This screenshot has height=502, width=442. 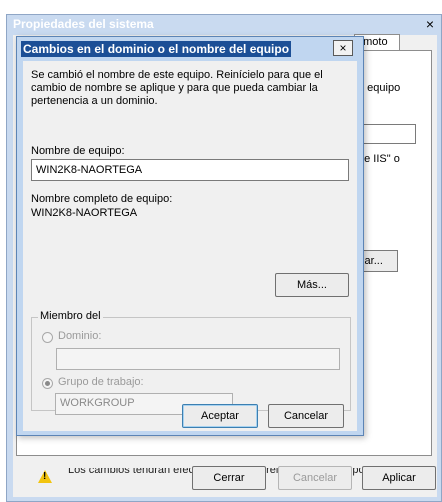 I want to click on member-of-legend: Miembro del, so click(x=70, y=316).